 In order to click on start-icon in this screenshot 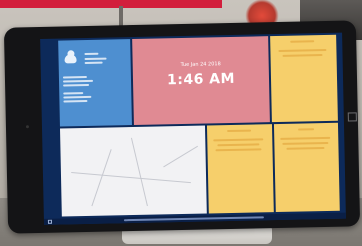, I will do `click(49, 221)`.